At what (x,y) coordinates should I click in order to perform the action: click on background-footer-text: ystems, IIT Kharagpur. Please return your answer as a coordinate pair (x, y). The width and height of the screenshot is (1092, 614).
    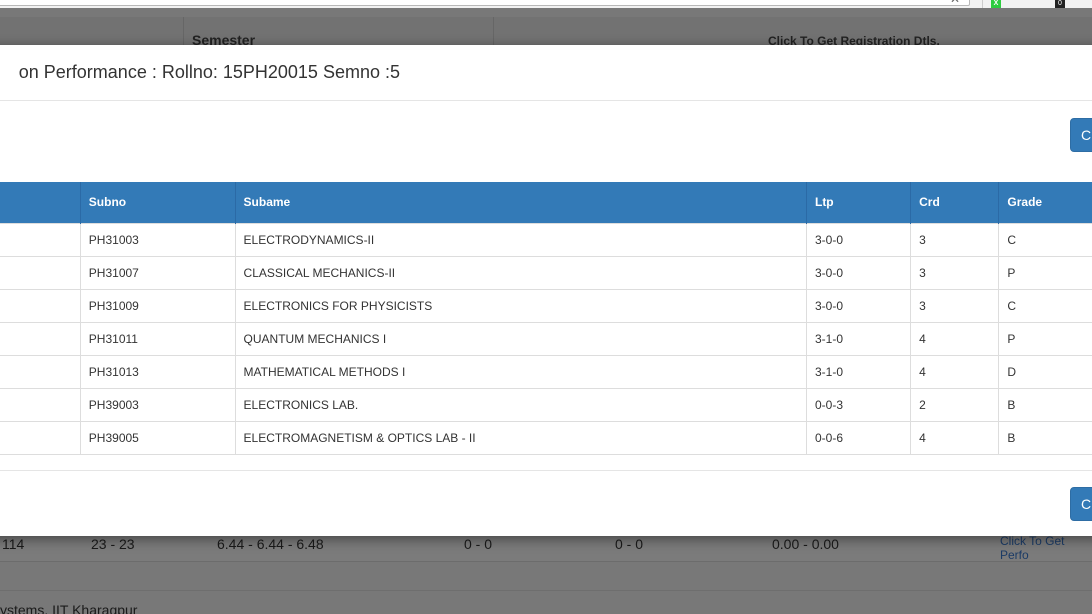
    Looking at the image, I should click on (69, 608).